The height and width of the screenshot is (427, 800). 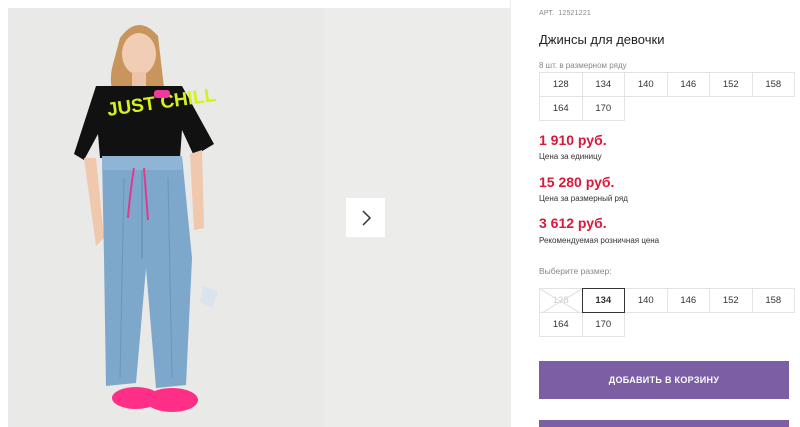 What do you see at coordinates (603, 300) in the screenshot?
I see `size-option-selected: 134` at bounding box center [603, 300].